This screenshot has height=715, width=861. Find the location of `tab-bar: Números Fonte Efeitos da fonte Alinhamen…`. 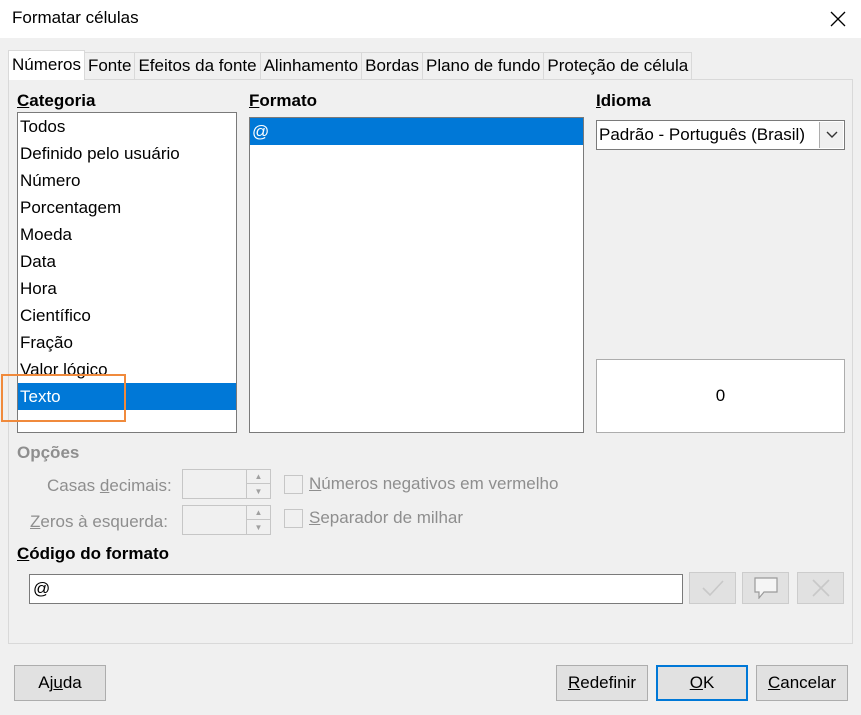

tab-bar: Números Fonte Efeitos da fonte Alinhamen… is located at coordinates (350, 65).